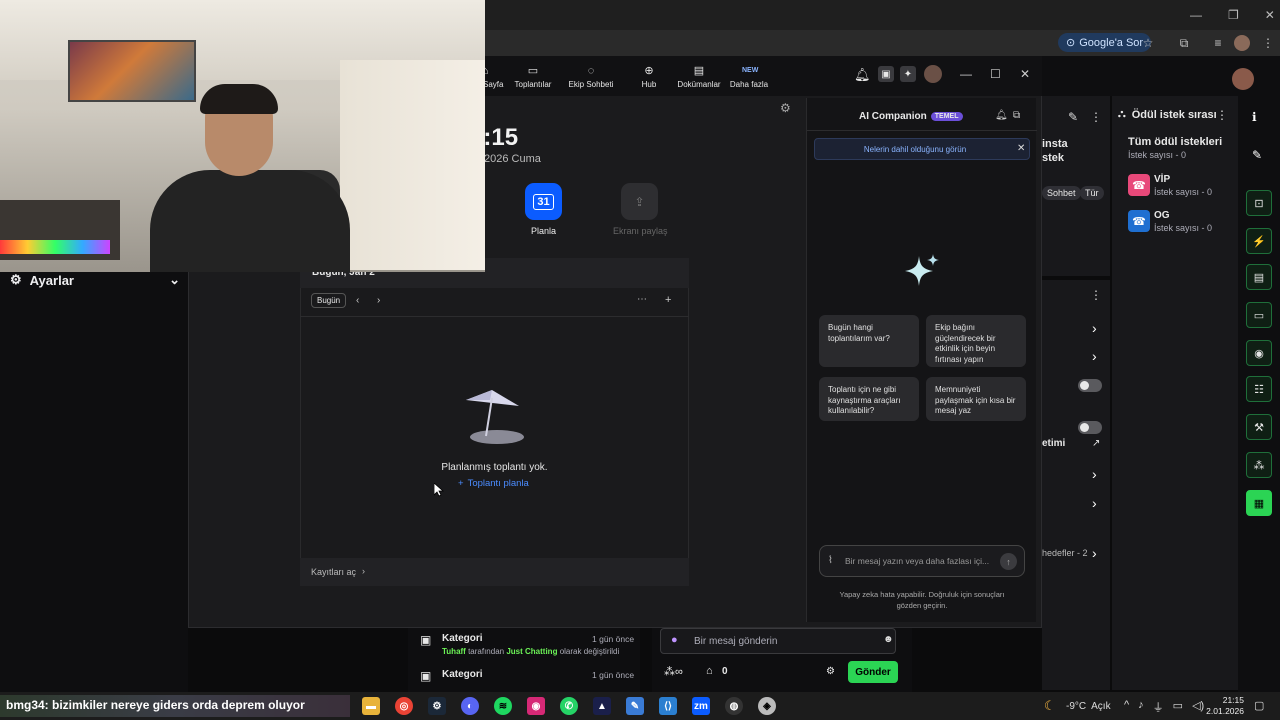 The width and height of the screenshot is (1280, 720). Describe the element at coordinates (767, 706) in the screenshot. I see `app-icon: ◈` at that location.